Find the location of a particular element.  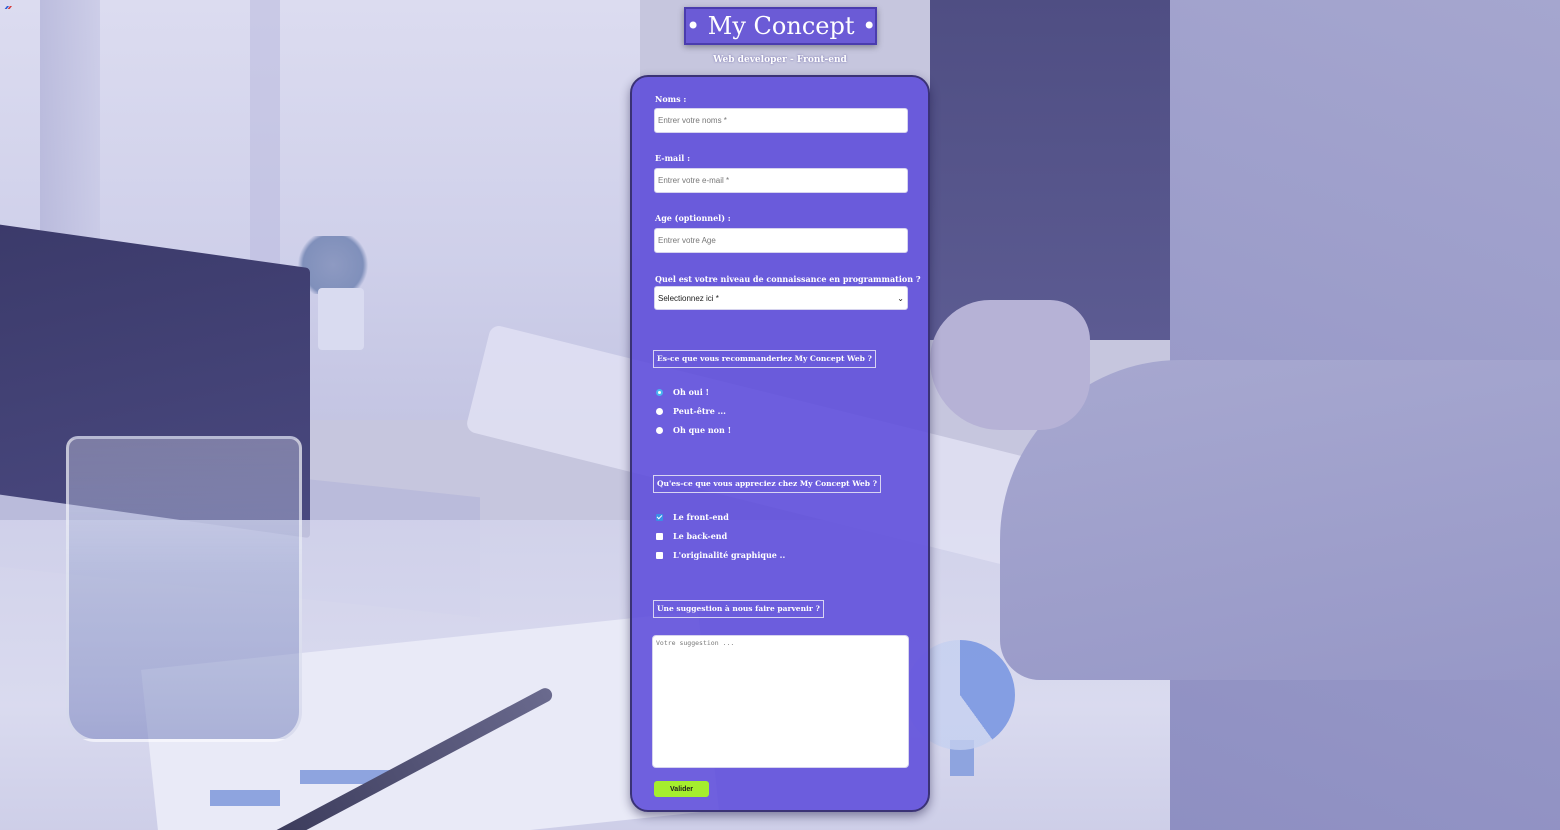

appreciate-option-label: L'originalité graphique .. is located at coordinates (729, 555).